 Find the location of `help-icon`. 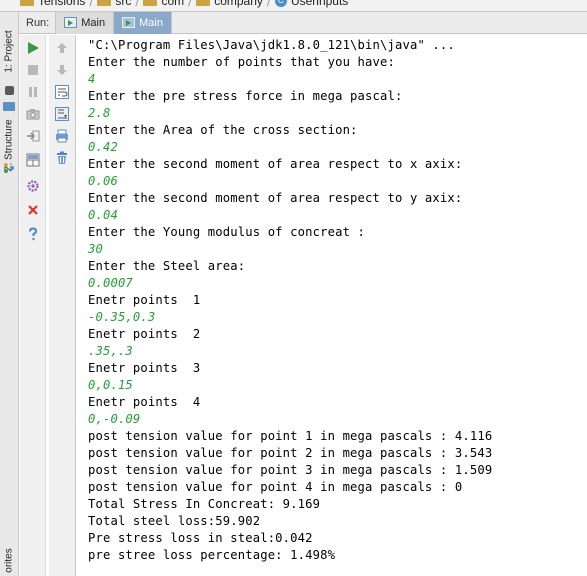

help-icon is located at coordinates (33, 234).